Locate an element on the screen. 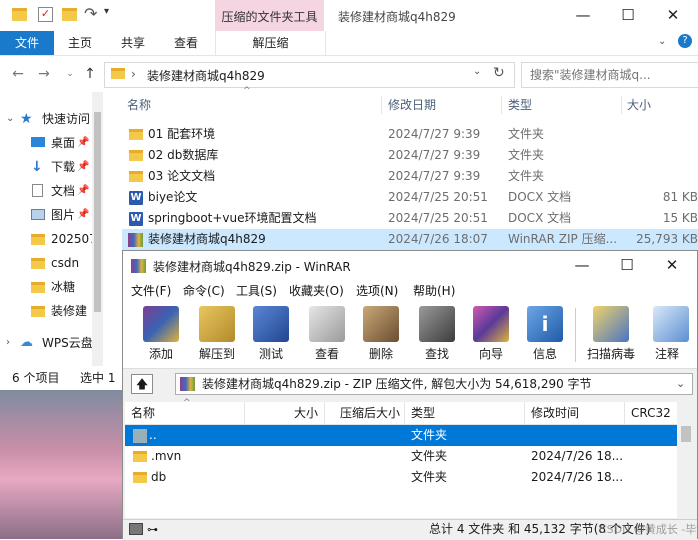 This screenshot has height=540, width=698. nav-label: 202507 is located at coordinates (71, 239).